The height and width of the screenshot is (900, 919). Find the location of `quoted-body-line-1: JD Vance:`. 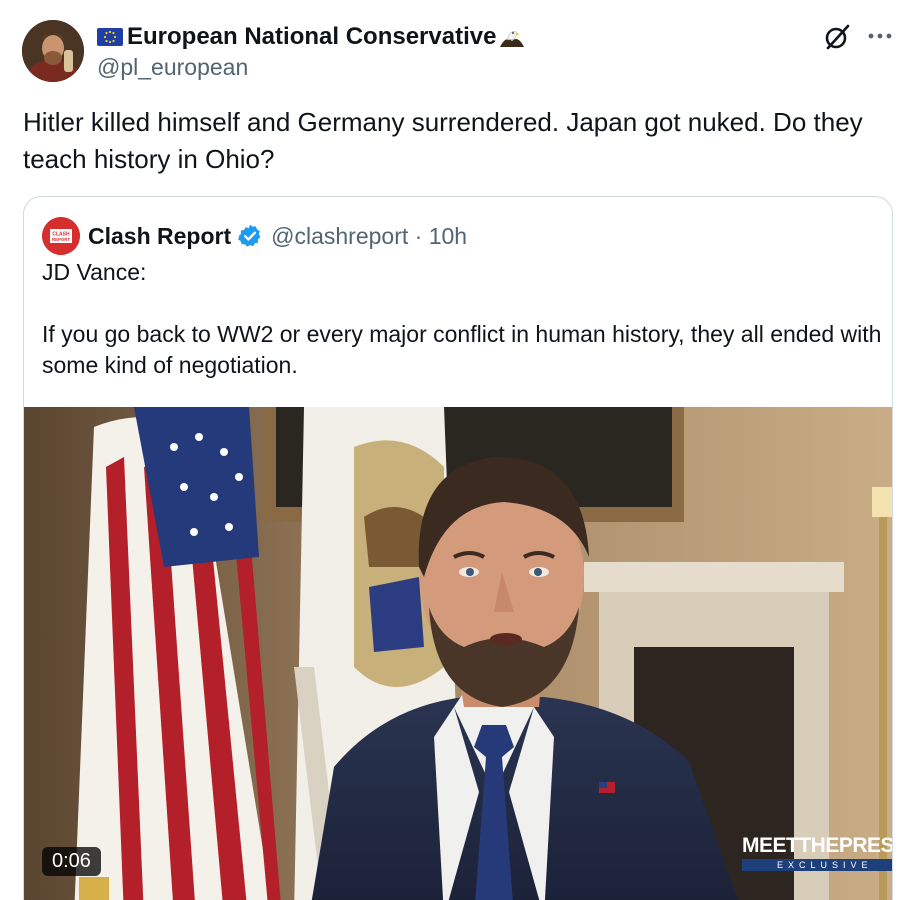

quoted-body-line-1: JD Vance: is located at coordinates (94, 272).